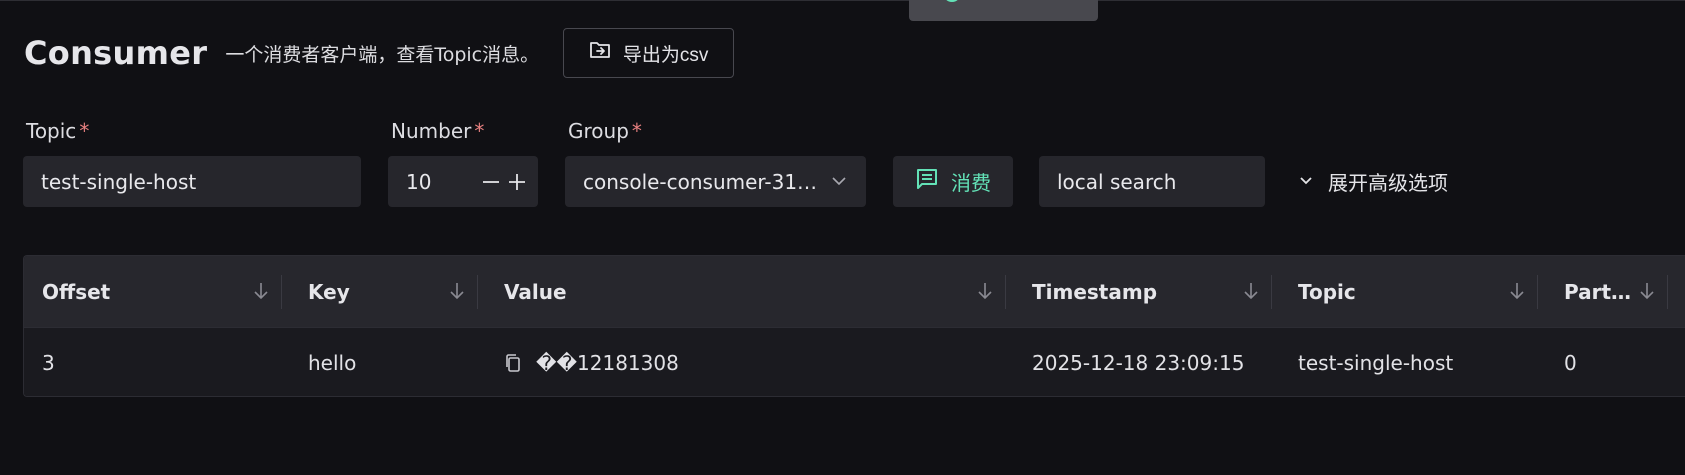 This screenshot has width=1685, height=475. What do you see at coordinates (1376, 362) in the screenshot?
I see `cell-topic: test-single-host` at bounding box center [1376, 362].